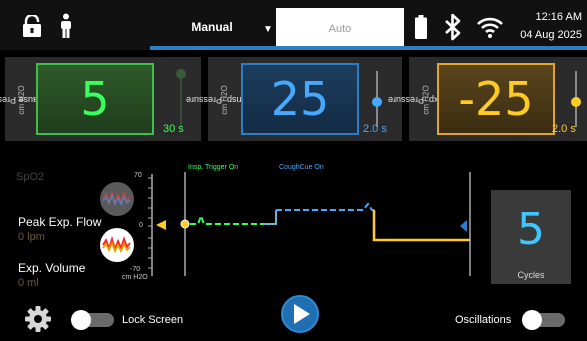 The image size is (587, 341). Describe the element at coordinates (270, 217) in the screenshot. I see `trace-transition` at that location.